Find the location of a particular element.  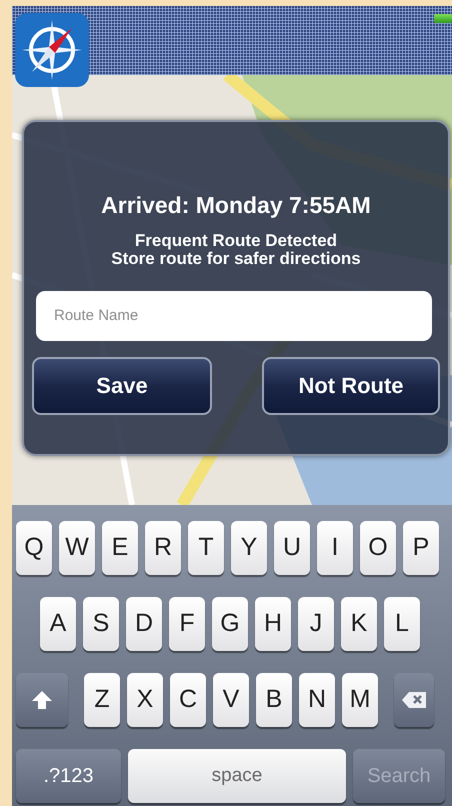

key: E is located at coordinates (120, 548).